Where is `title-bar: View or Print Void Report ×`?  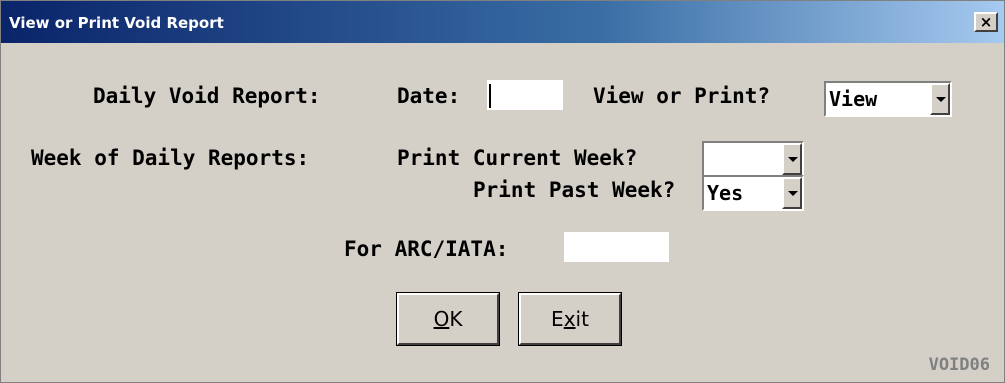 title-bar: View or Print Void Report × is located at coordinates (502, 22).